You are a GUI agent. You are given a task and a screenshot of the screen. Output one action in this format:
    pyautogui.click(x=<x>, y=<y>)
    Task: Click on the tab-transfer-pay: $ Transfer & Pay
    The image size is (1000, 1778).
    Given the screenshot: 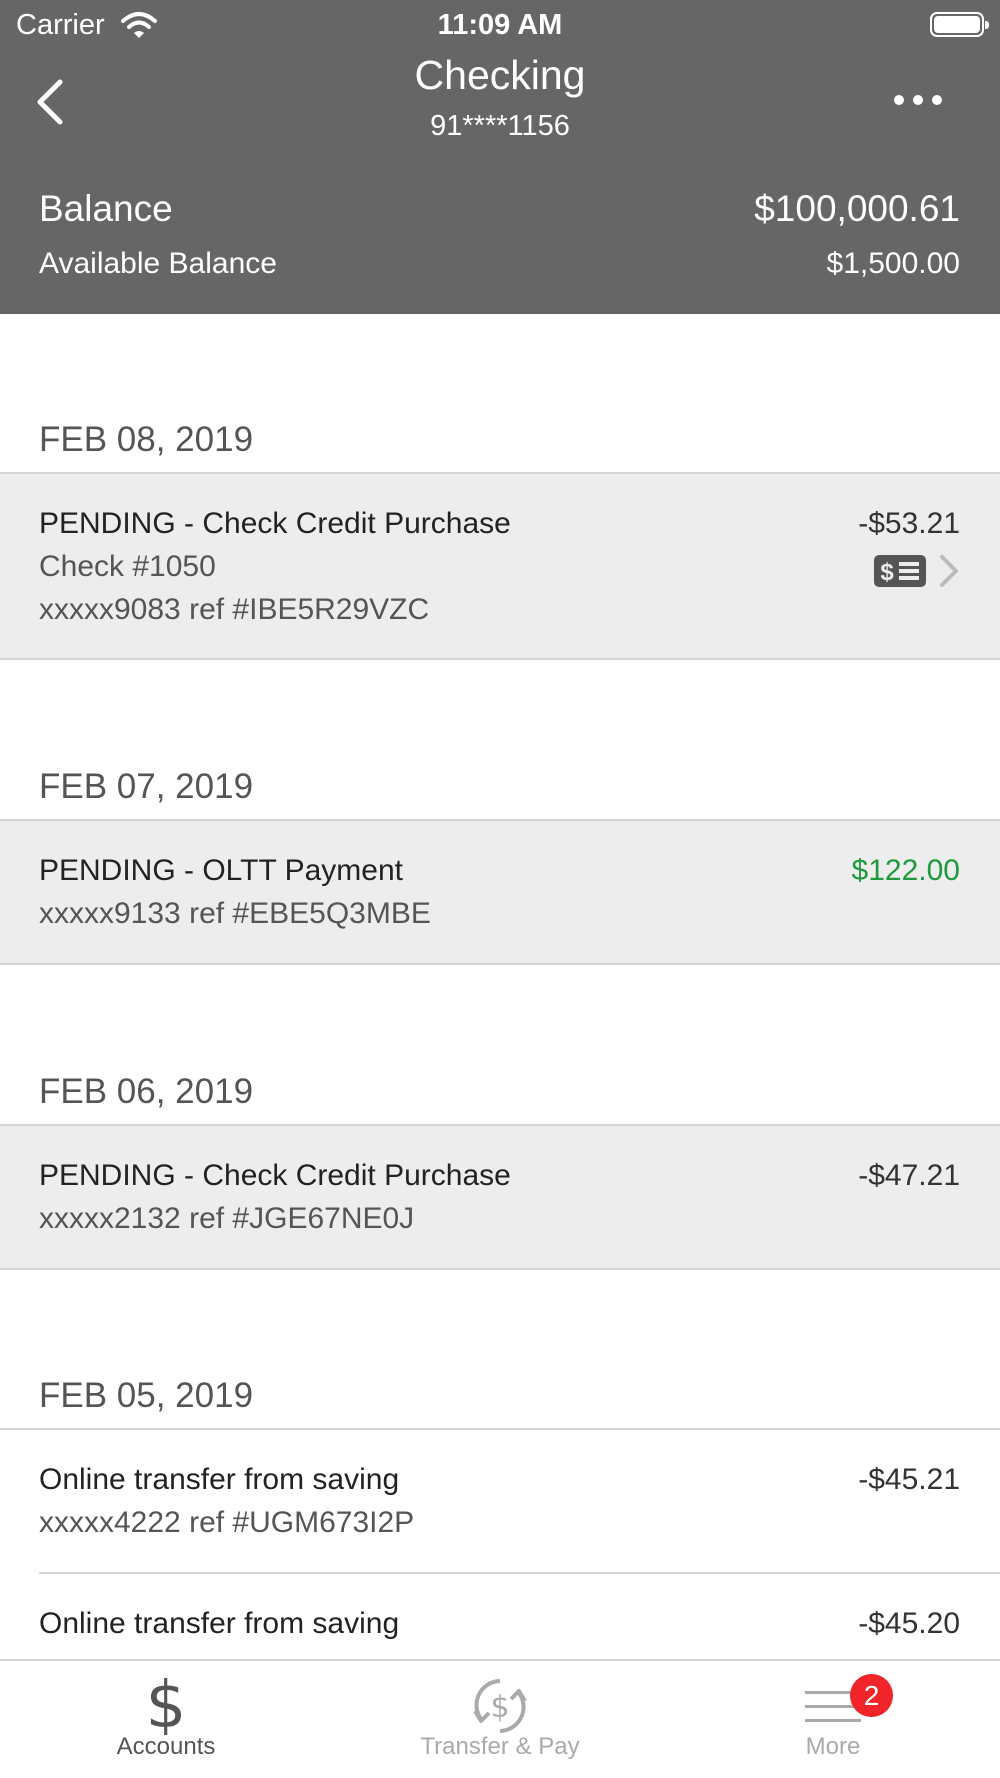 What is the action you would take?
    pyautogui.click(x=500, y=1719)
    